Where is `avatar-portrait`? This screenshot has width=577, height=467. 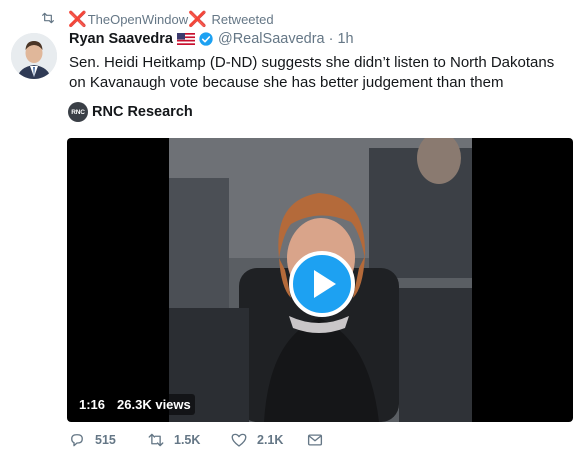 avatar-portrait is located at coordinates (34, 56).